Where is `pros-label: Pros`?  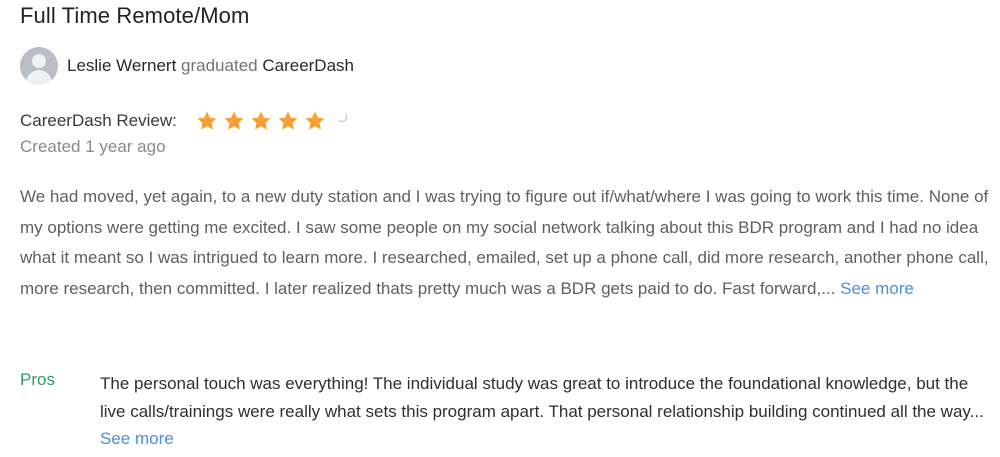 pros-label: Pros is located at coordinates (37, 379).